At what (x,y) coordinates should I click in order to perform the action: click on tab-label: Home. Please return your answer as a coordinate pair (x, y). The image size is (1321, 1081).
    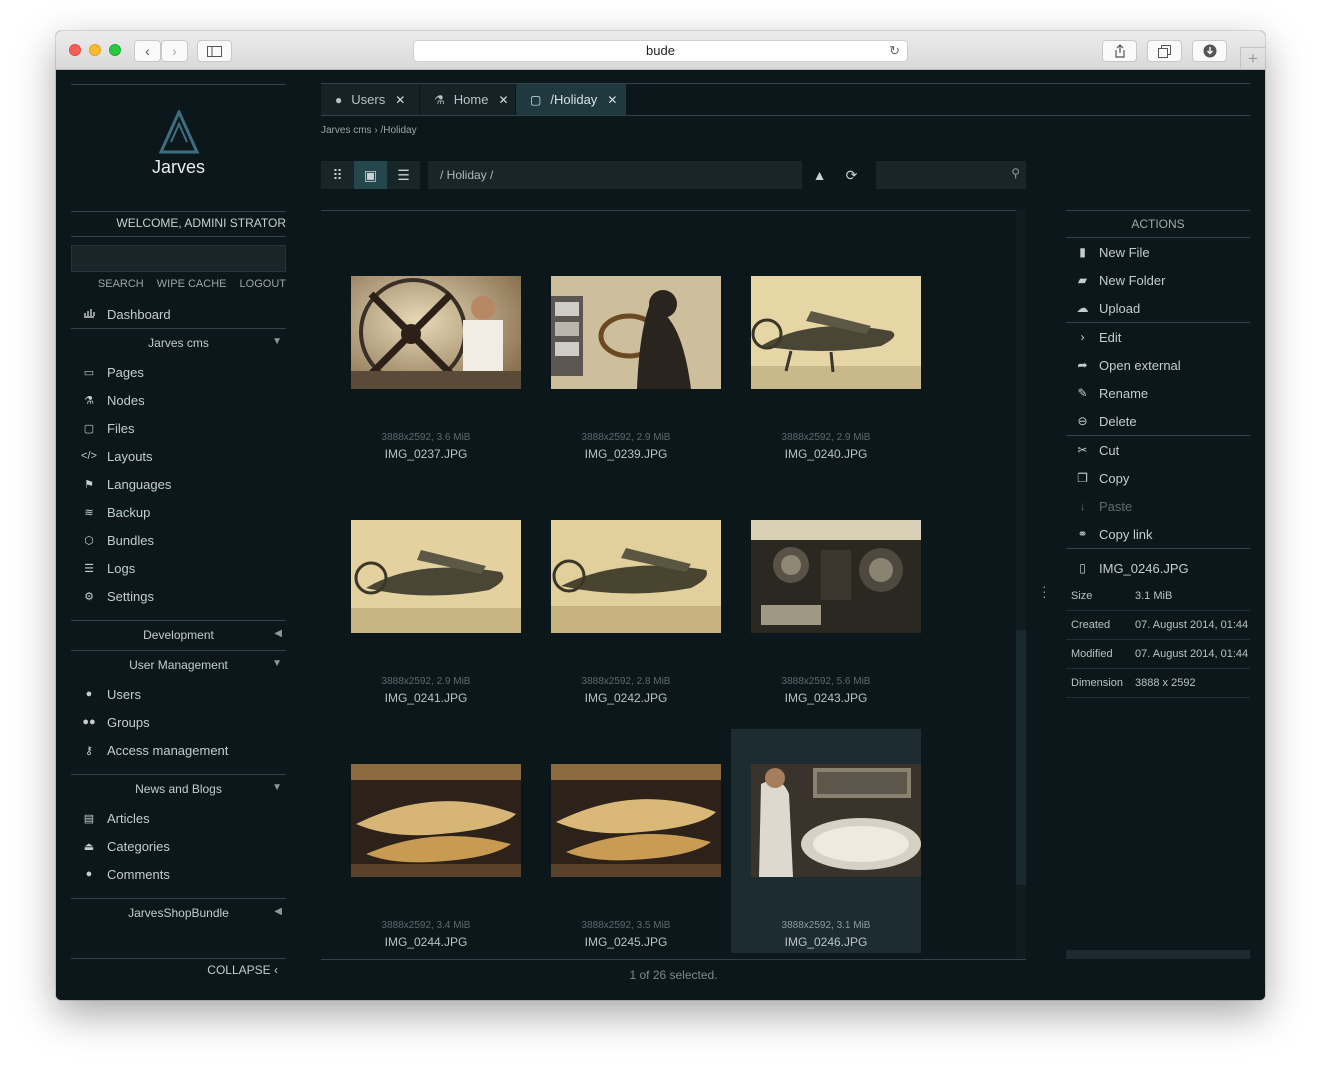
    Looking at the image, I should click on (471, 99).